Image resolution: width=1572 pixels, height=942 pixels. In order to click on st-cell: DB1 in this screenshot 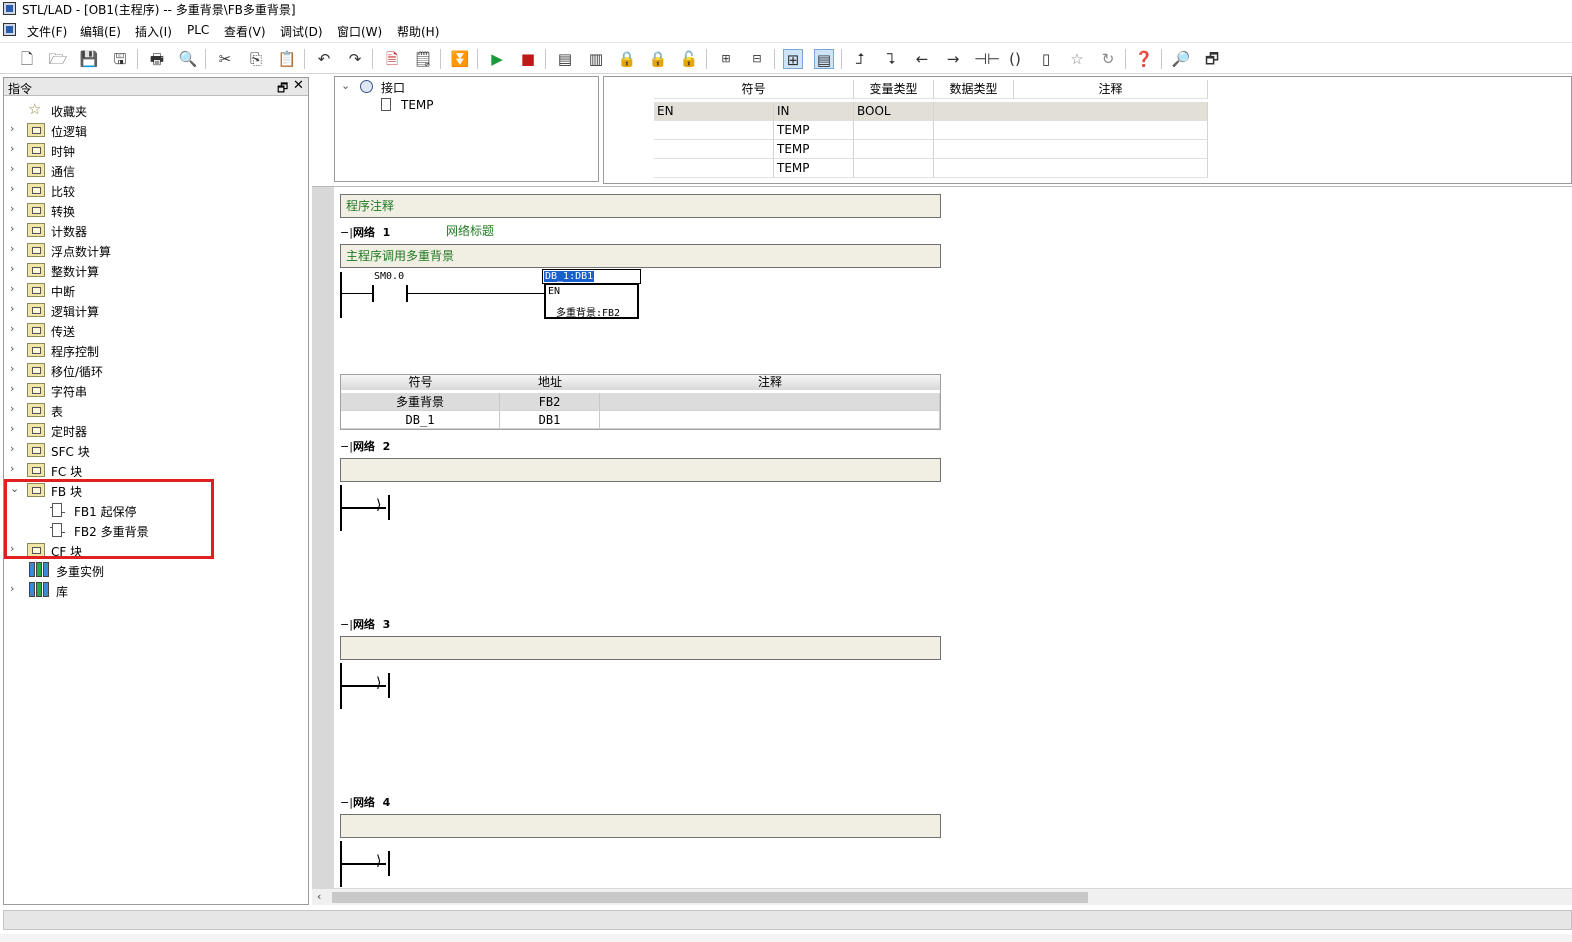, I will do `click(550, 420)`.